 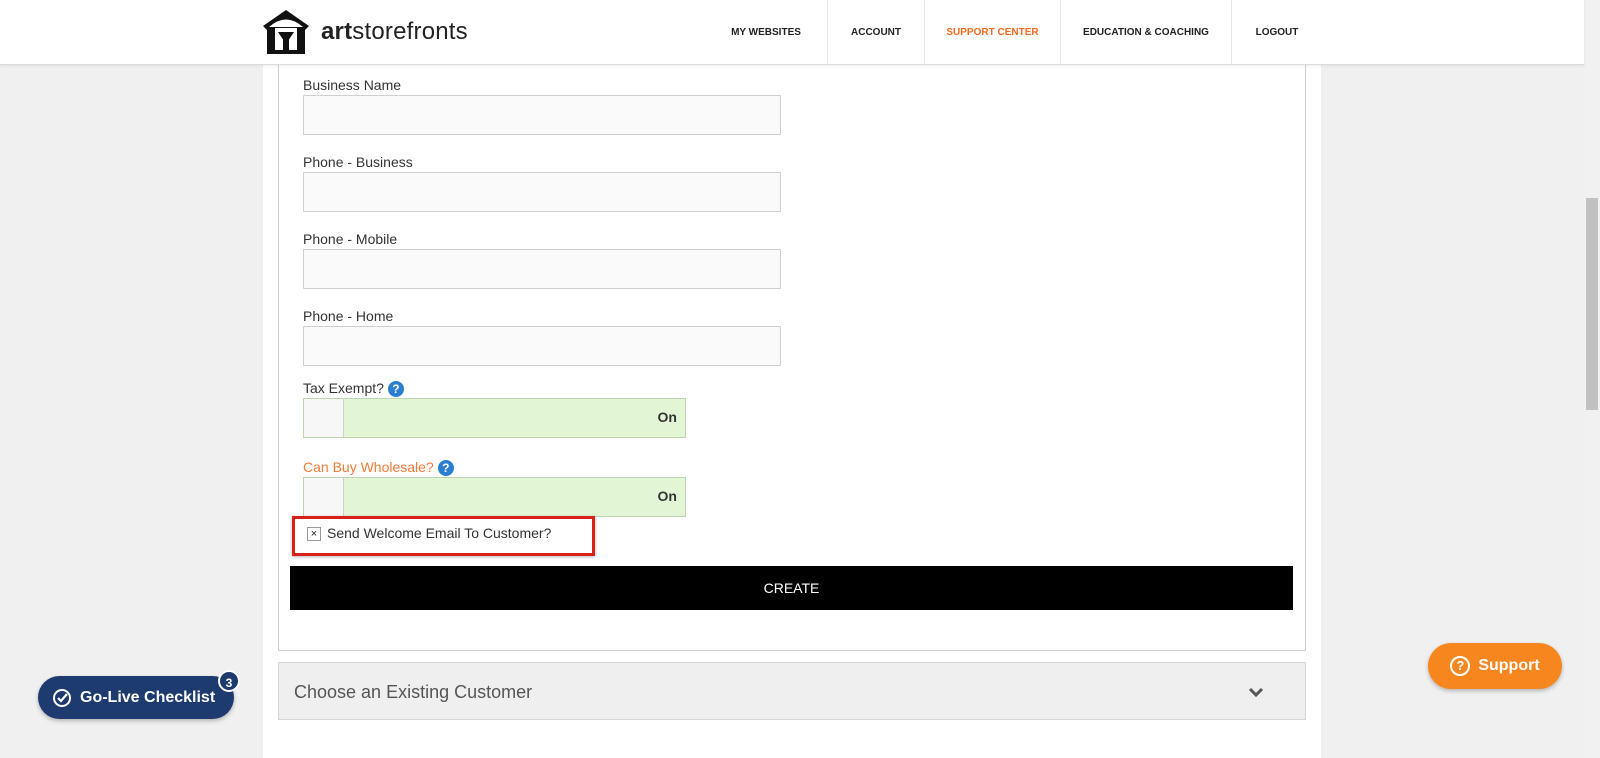 What do you see at coordinates (348, 316) in the screenshot?
I see `phone-home-label: Phone - Home` at bounding box center [348, 316].